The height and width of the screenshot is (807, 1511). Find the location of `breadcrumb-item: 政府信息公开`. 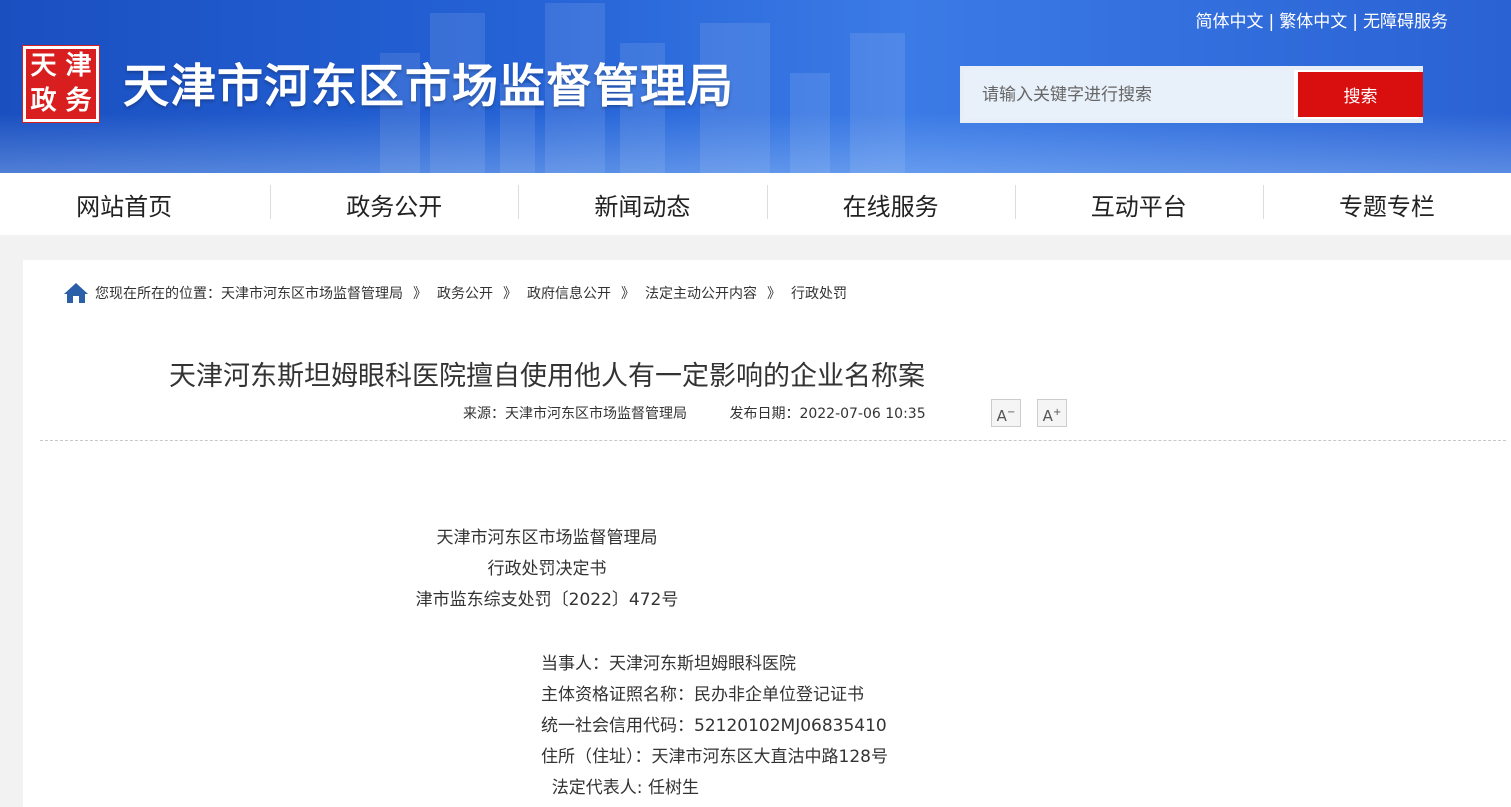

breadcrumb-item: 政府信息公开 is located at coordinates (569, 293).